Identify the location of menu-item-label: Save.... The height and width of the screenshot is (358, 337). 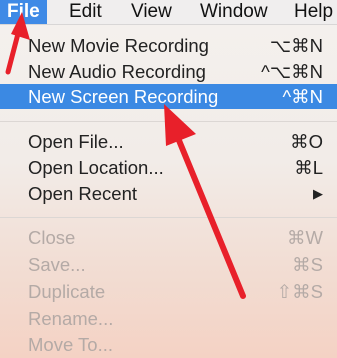
(57, 264).